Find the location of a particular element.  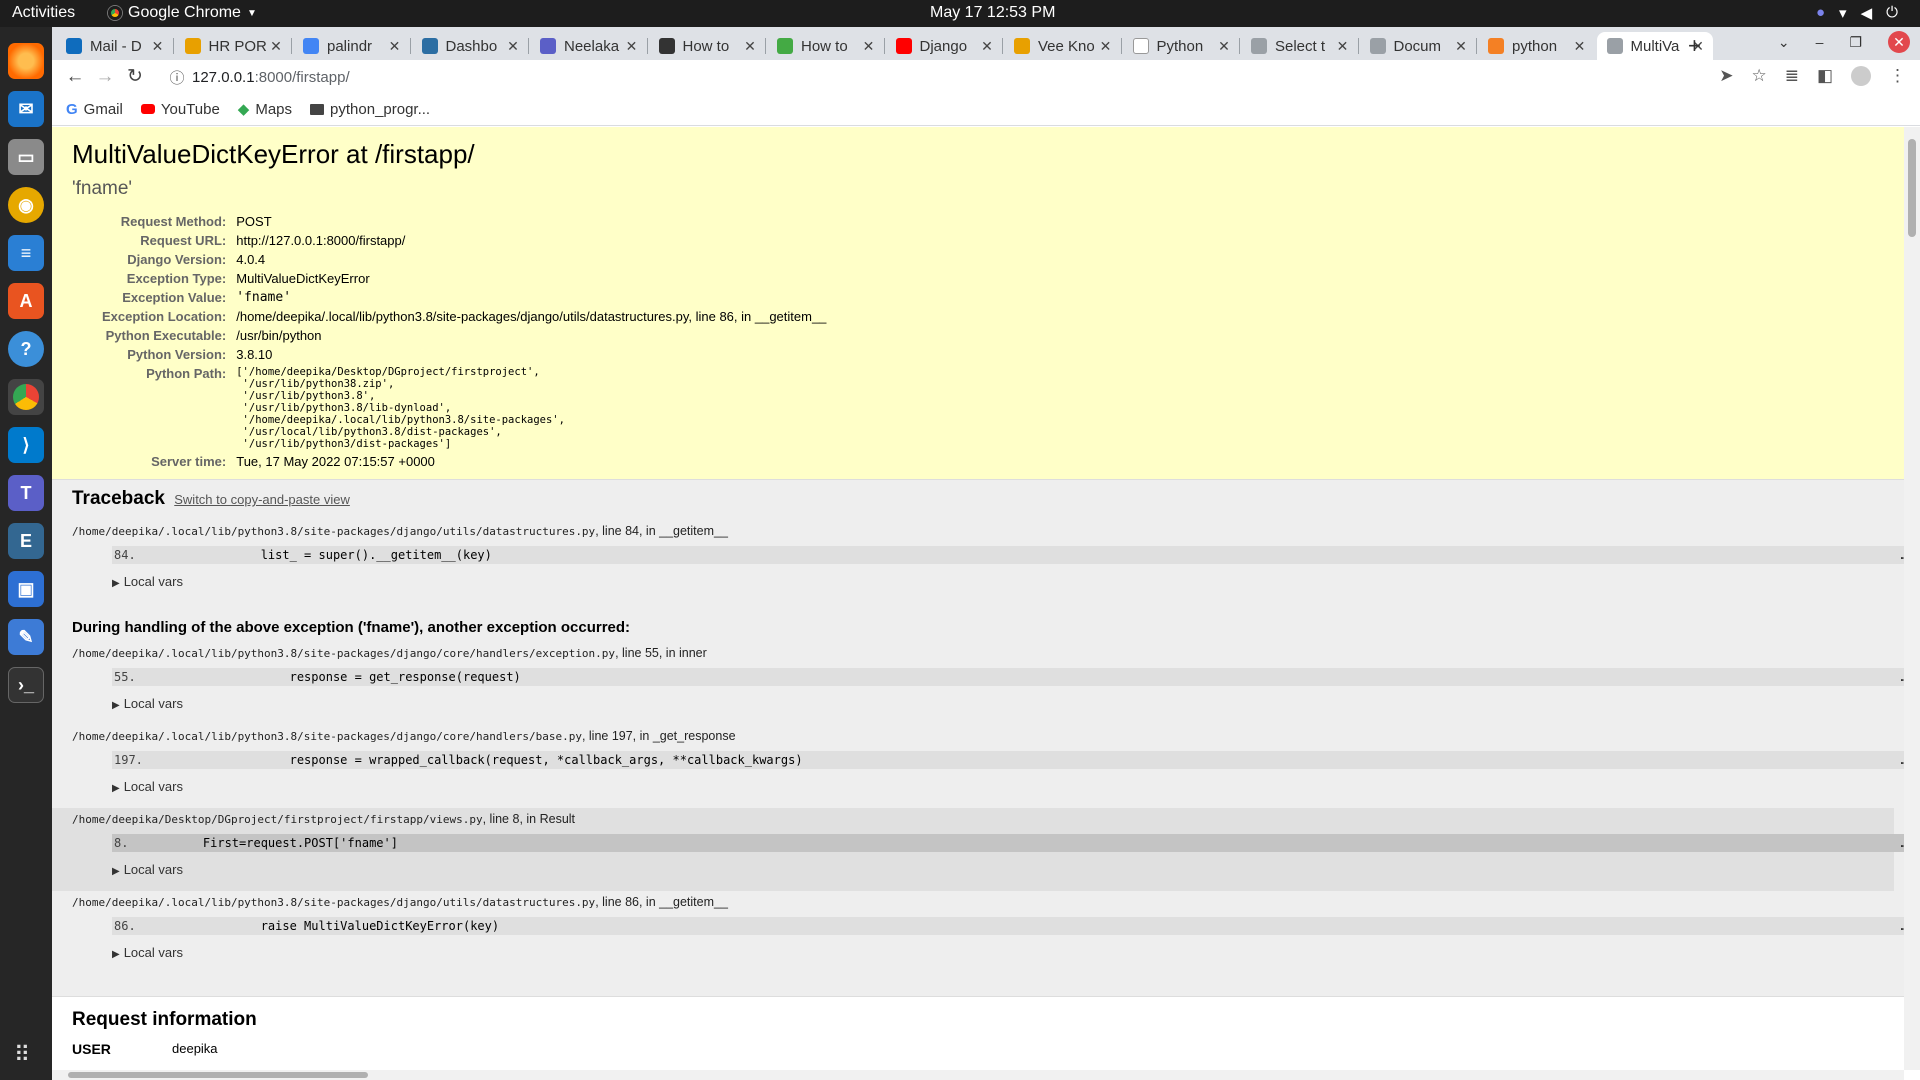

request-info-title: Request information is located at coordinates (164, 1019).